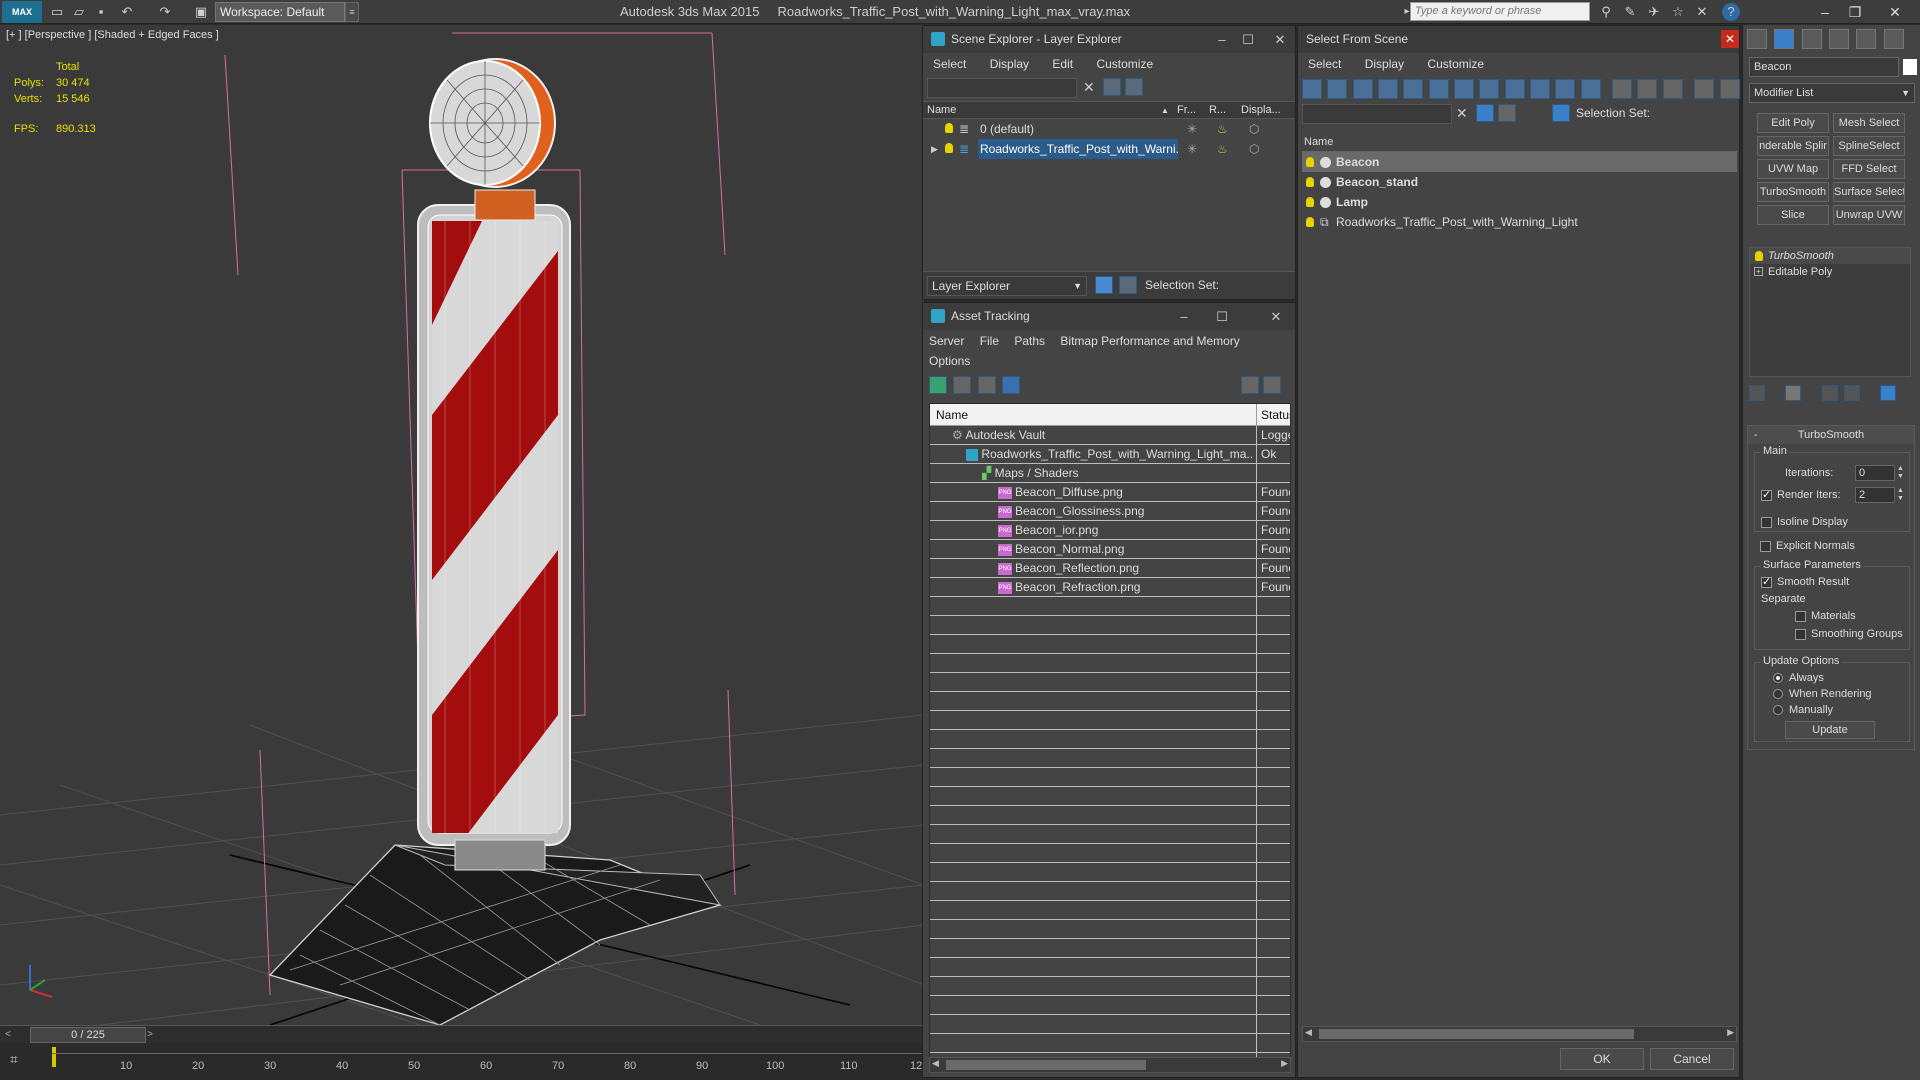 The width and height of the screenshot is (1920, 1080). What do you see at coordinates (934, 149) in the screenshot?
I see `expand-arrow-icon: ▶` at bounding box center [934, 149].